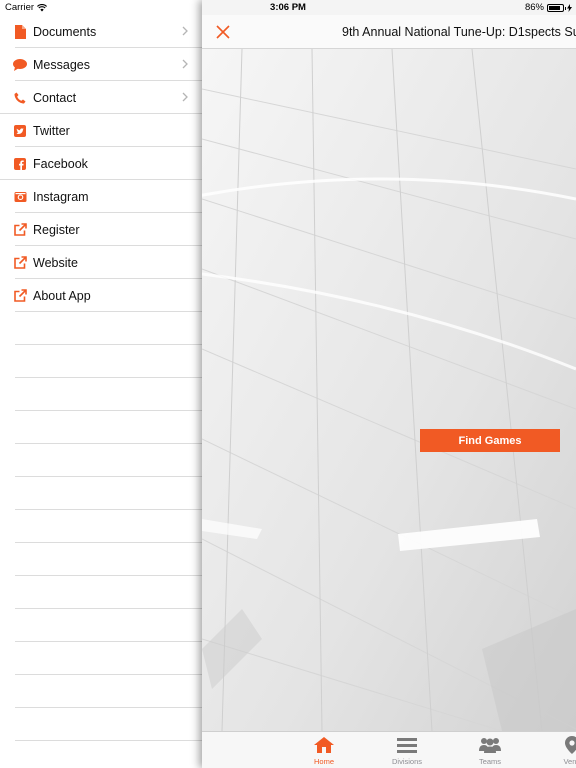  I want to click on menu-item-label: Website, so click(55, 262).